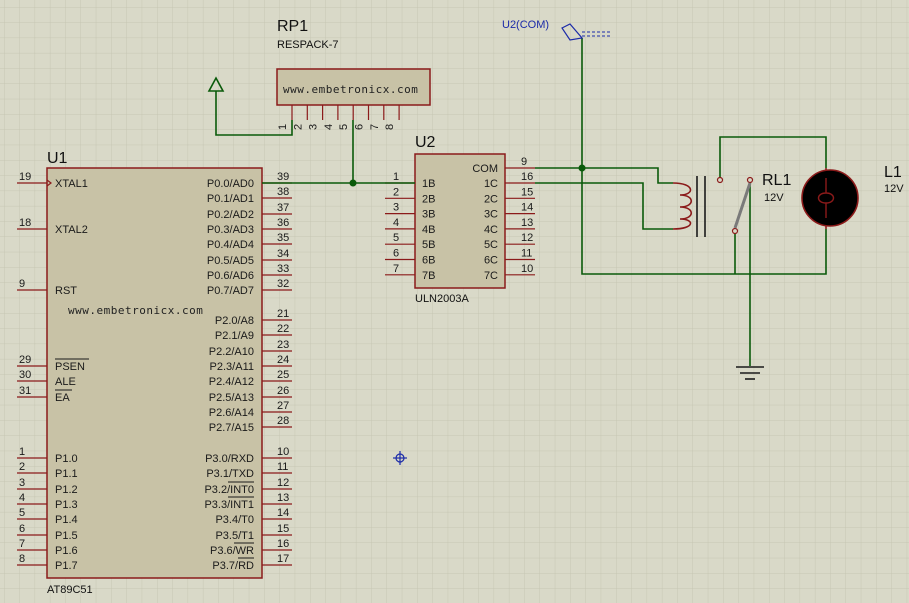  Describe the element at coordinates (66, 459) in the screenshot. I see `u1-pin-label: P1.0` at that location.